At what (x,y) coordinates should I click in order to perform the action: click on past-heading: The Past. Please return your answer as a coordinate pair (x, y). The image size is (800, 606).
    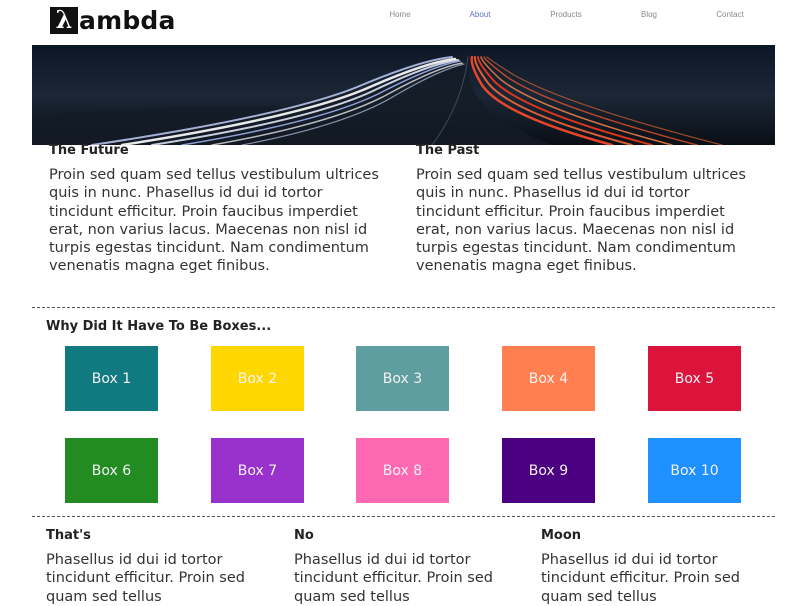
    Looking at the image, I should click on (448, 150).